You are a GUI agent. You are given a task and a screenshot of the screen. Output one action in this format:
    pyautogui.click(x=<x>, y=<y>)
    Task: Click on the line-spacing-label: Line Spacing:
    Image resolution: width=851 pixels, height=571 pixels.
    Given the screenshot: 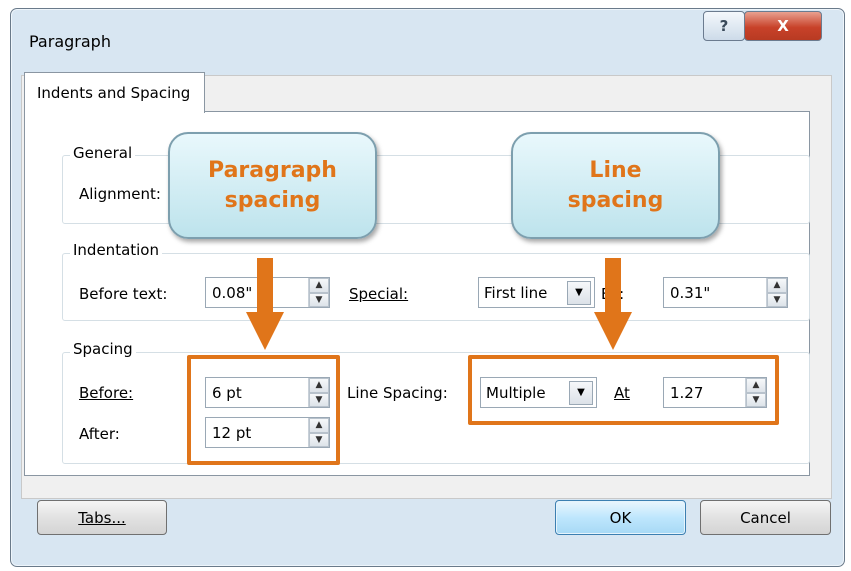 What is the action you would take?
    pyautogui.click(x=397, y=393)
    